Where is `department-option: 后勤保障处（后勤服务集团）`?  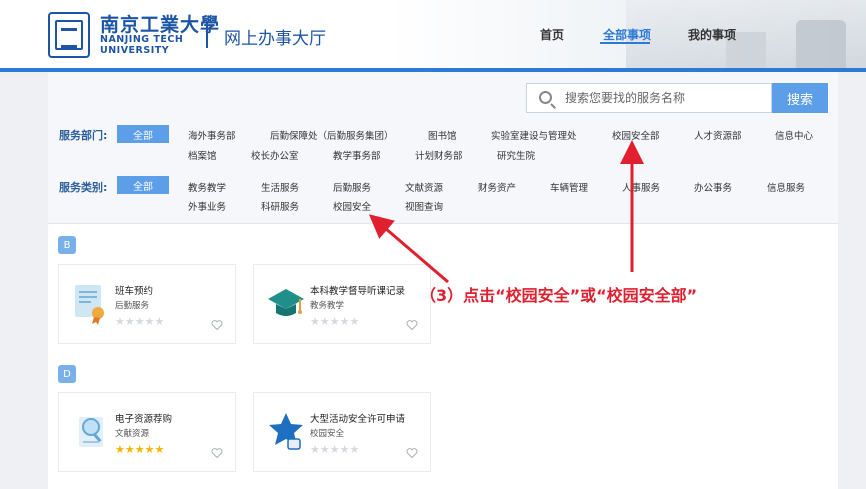 department-option: 后勤保障处（后勤服务集团） is located at coordinates (332, 135).